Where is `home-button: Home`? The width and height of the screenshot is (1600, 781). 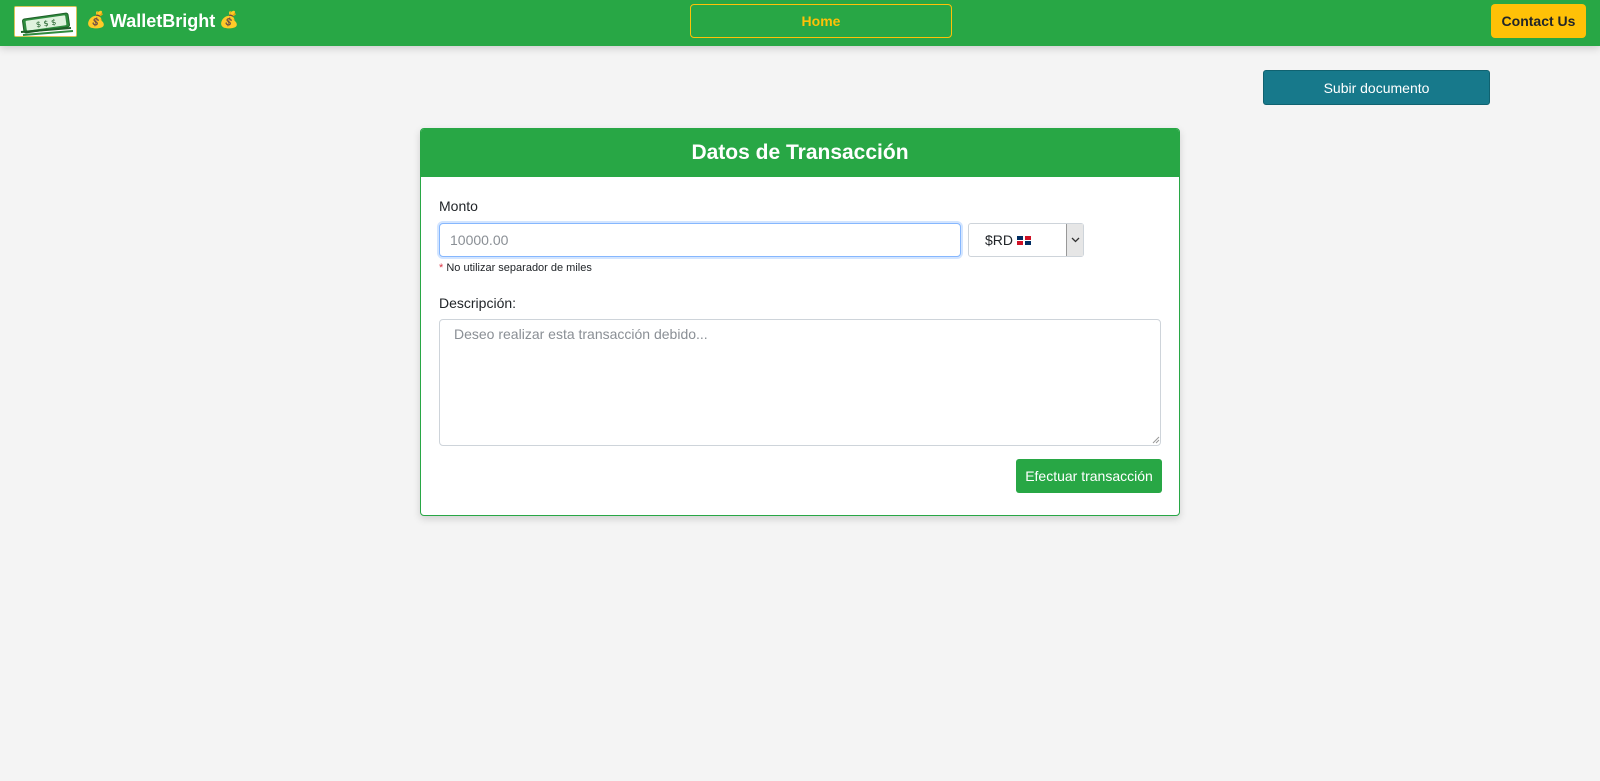
home-button: Home is located at coordinates (821, 21).